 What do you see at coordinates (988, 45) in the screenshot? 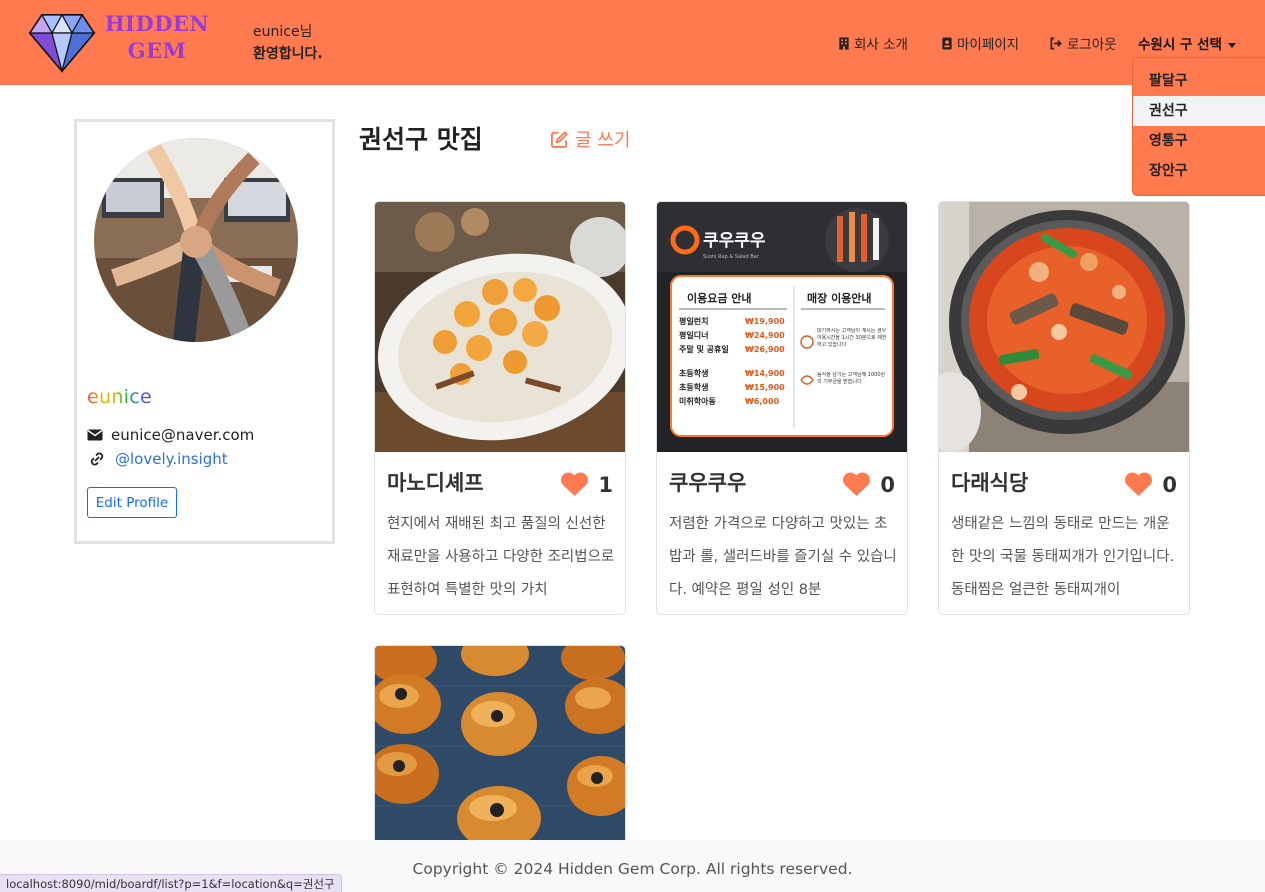
I see `nav-mypage-label: 마이페이지` at bounding box center [988, 45].